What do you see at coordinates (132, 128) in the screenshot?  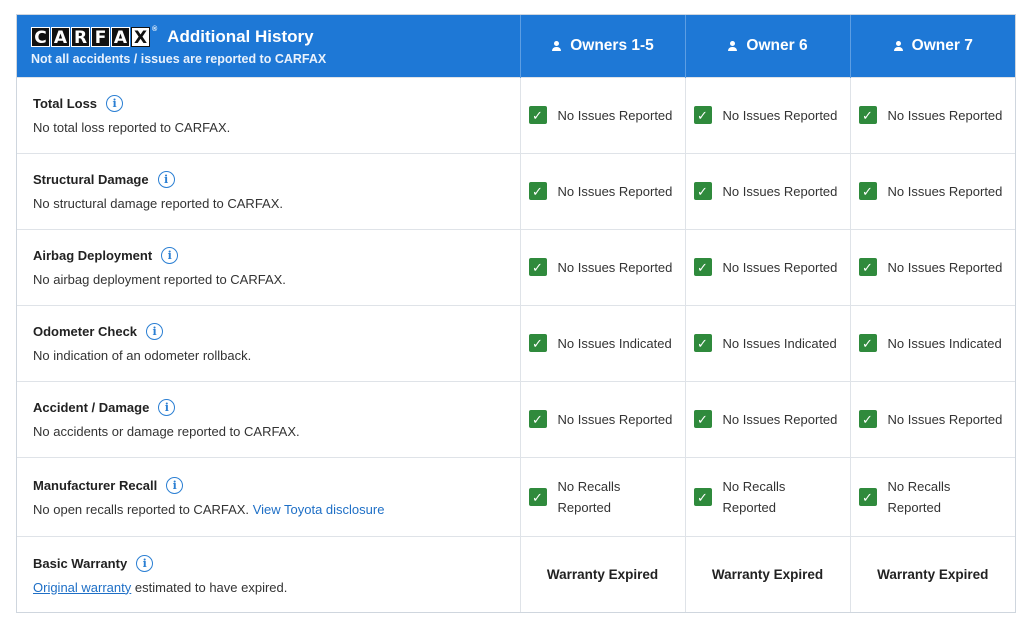 I see `row-description: No total loss reported to CARFAX.` at bounding box center [132, 128].